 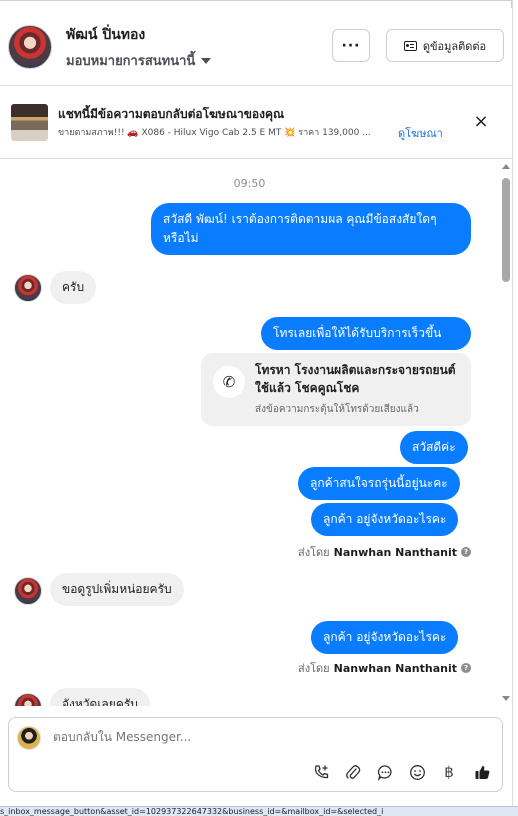 What do you see at coordinates (410, 45) in the screenshot?
I see `contact-card-icon` at bounding box center [410, 45].